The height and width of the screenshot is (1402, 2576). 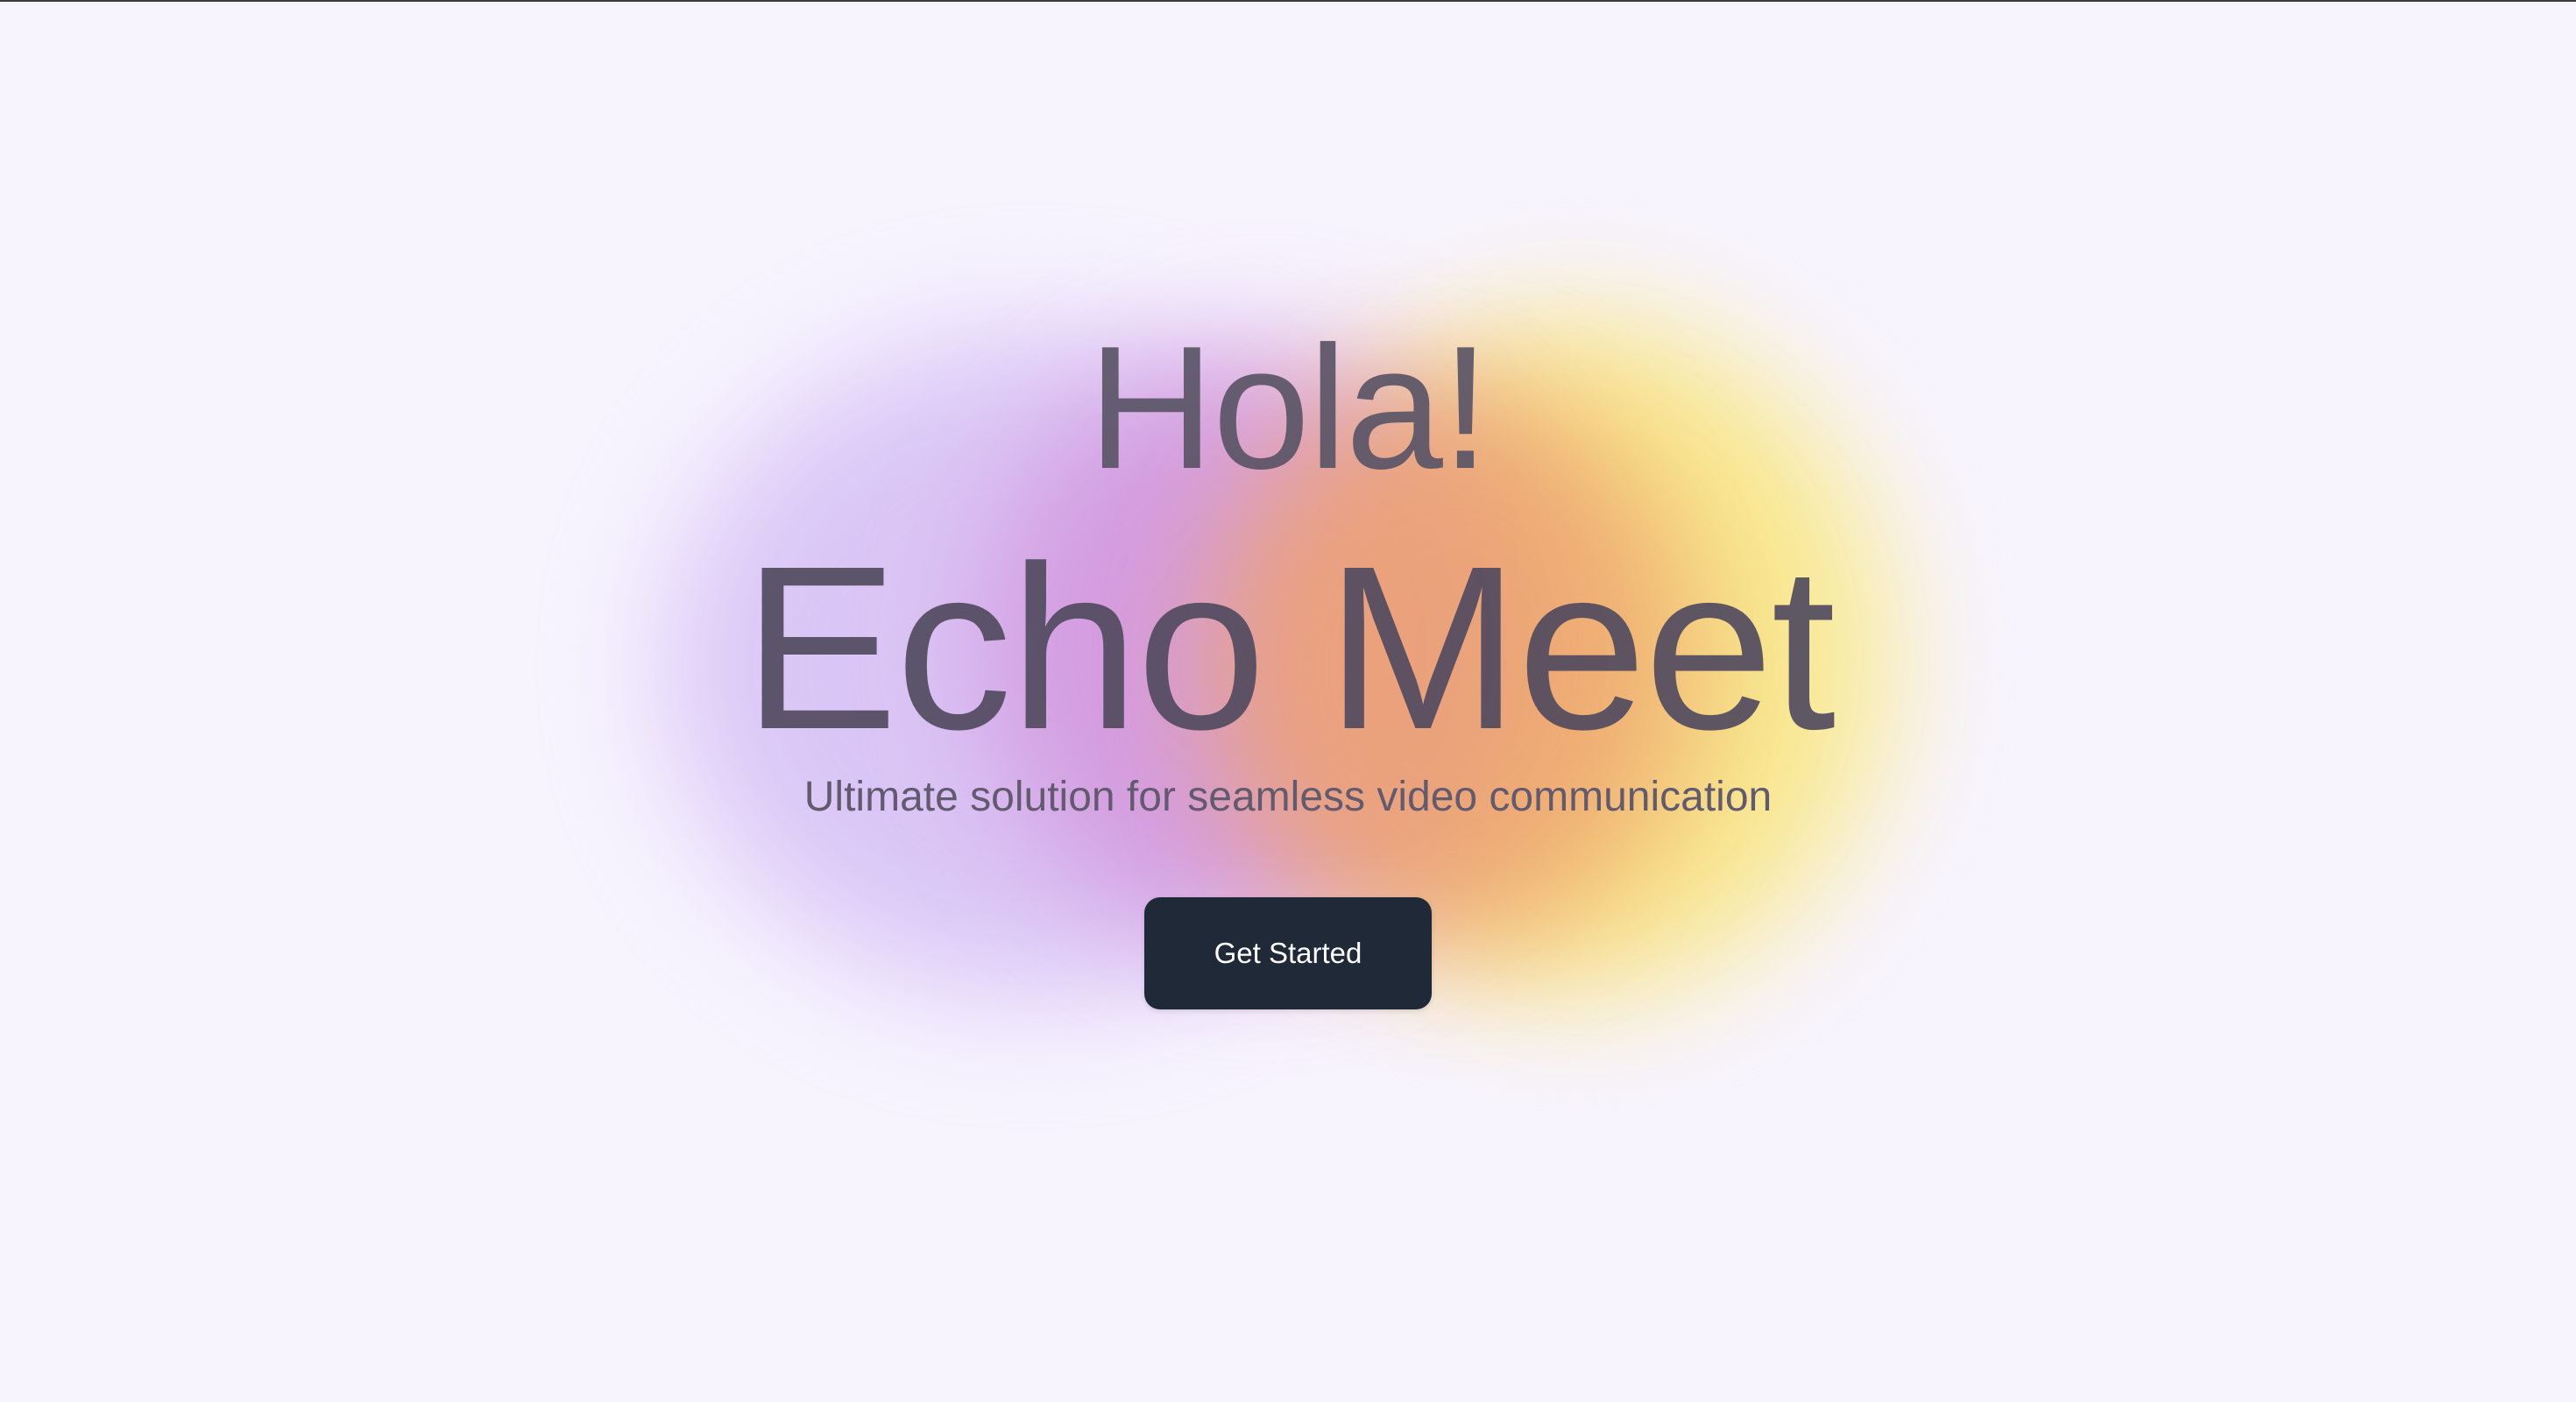 What do you see at coordinates (1289, 648) in the screenshot?
I see `app-title: Echo Meet` at bounding box center [1289, 648].